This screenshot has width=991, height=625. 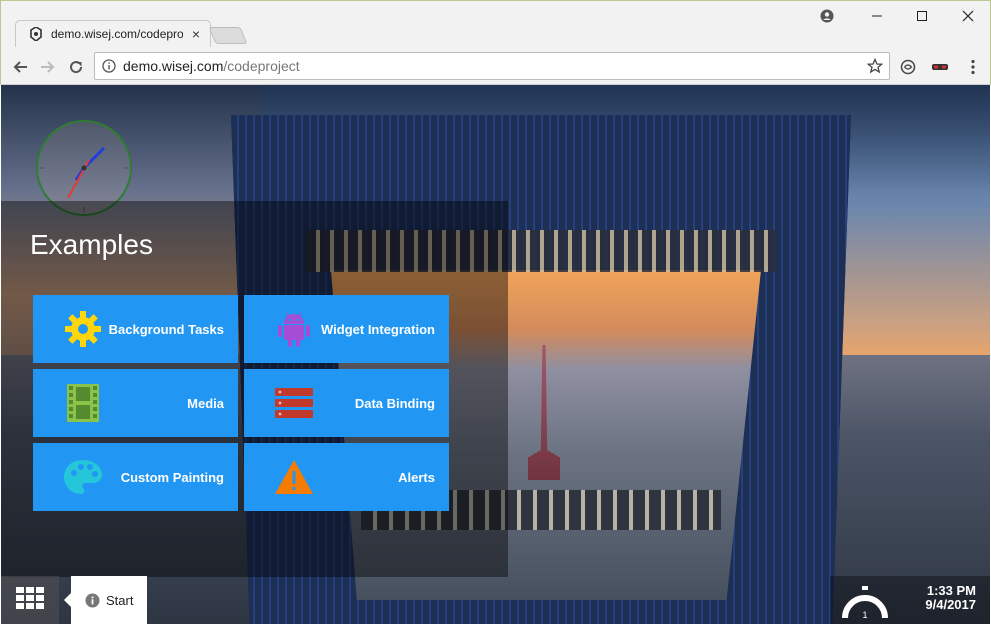 What do you see at coordinates (83, 329) in the screenshot?
I see `gear-icon` at bounding box center [83, 329].